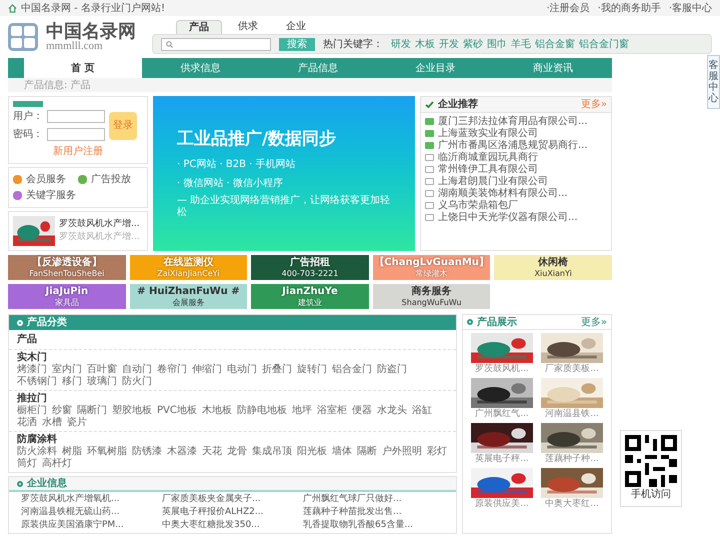 The width and height of the screenshot is (720, 540). What do you see at coordinates (57, 464) in the screenshot?
I see `category-link: 高杆灯` at bounding box center [57, 464].